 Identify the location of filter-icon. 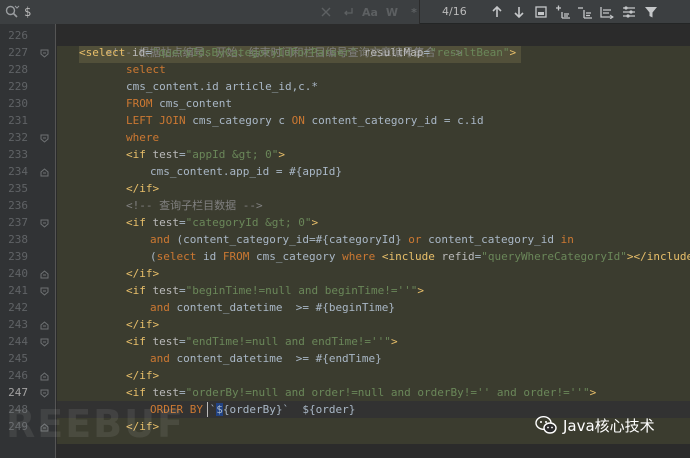
(651, 12).